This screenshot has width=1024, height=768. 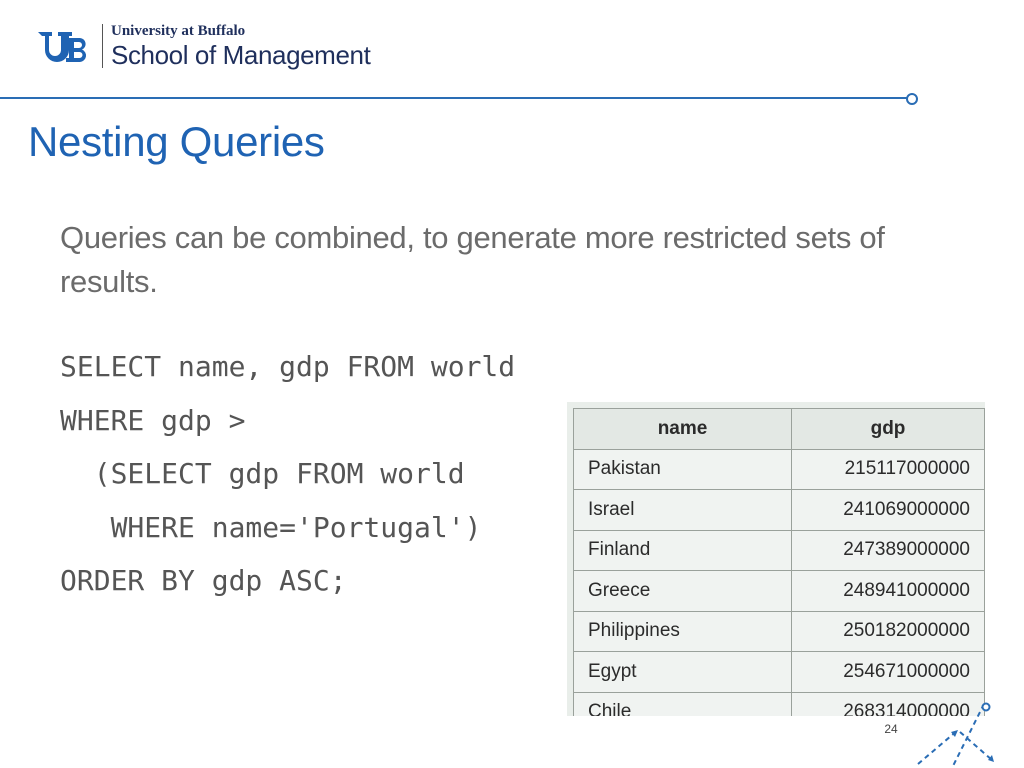 I want to click on table-row: Israel 241069000000, so click(x=778, y=510).